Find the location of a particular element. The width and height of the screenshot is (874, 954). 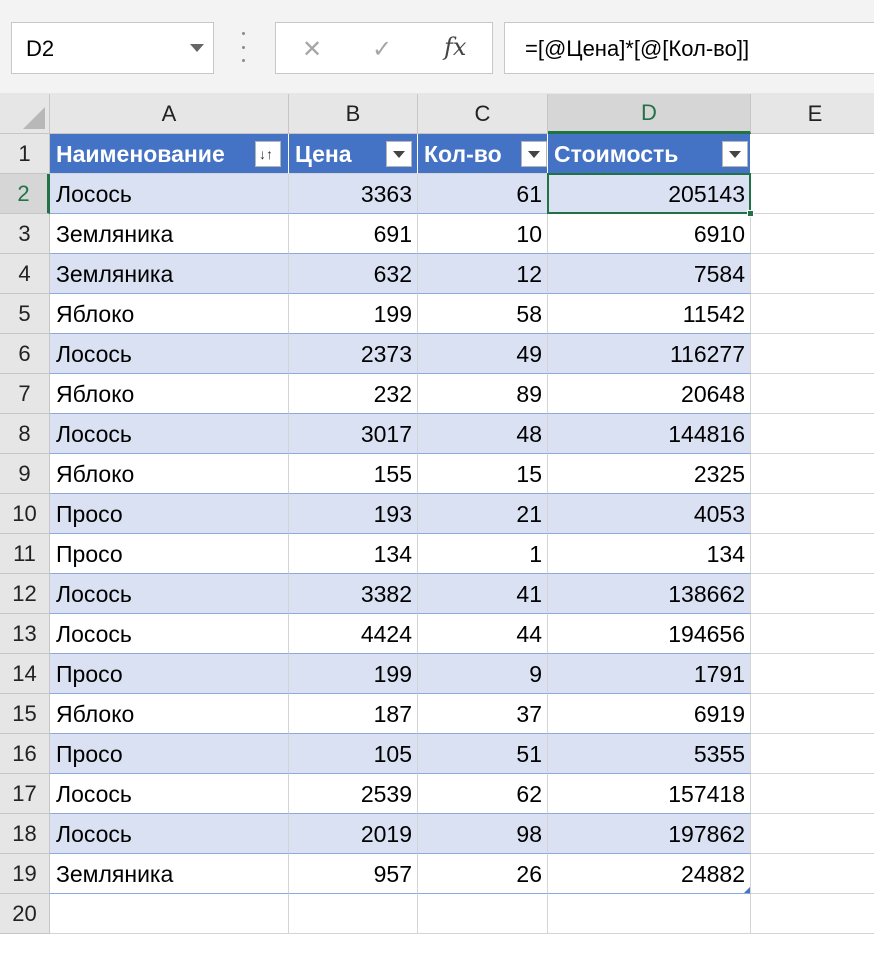

table-cell: 9 is located at coordinates (483, 674).